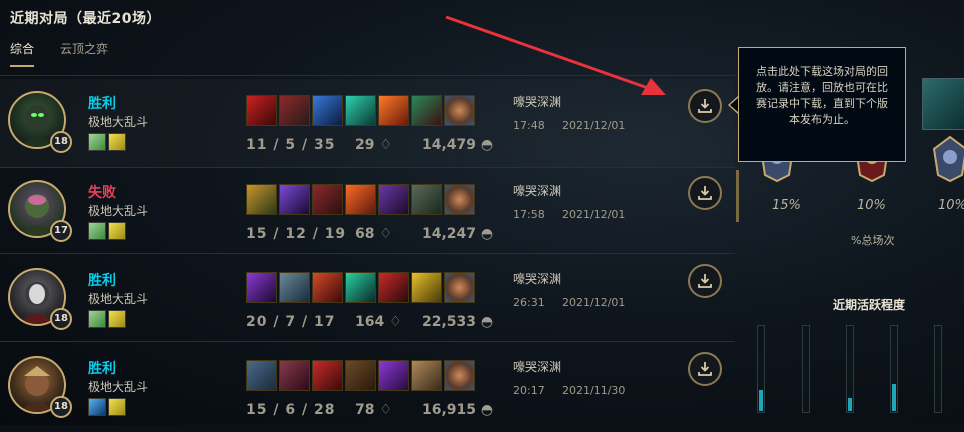 This screenshot has width=964, height=432. What do you see at coordinates (529, 390) in the screenshot?
I see `match-duration: 20:17` at bounding box center [529, 390].